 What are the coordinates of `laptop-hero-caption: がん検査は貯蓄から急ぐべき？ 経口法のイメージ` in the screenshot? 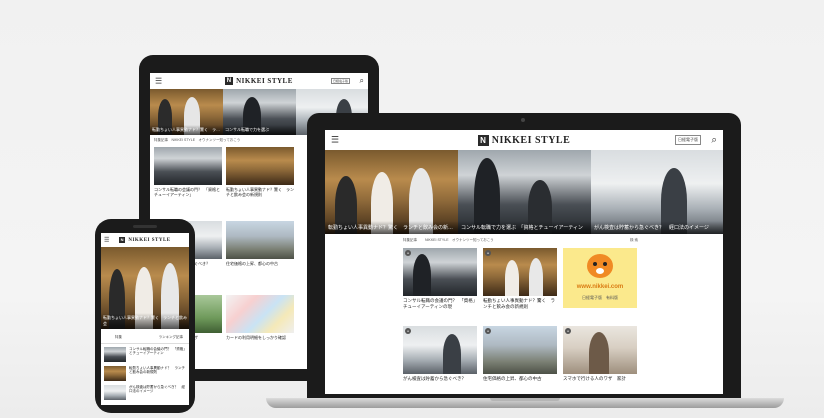 It's located at (657, 227).